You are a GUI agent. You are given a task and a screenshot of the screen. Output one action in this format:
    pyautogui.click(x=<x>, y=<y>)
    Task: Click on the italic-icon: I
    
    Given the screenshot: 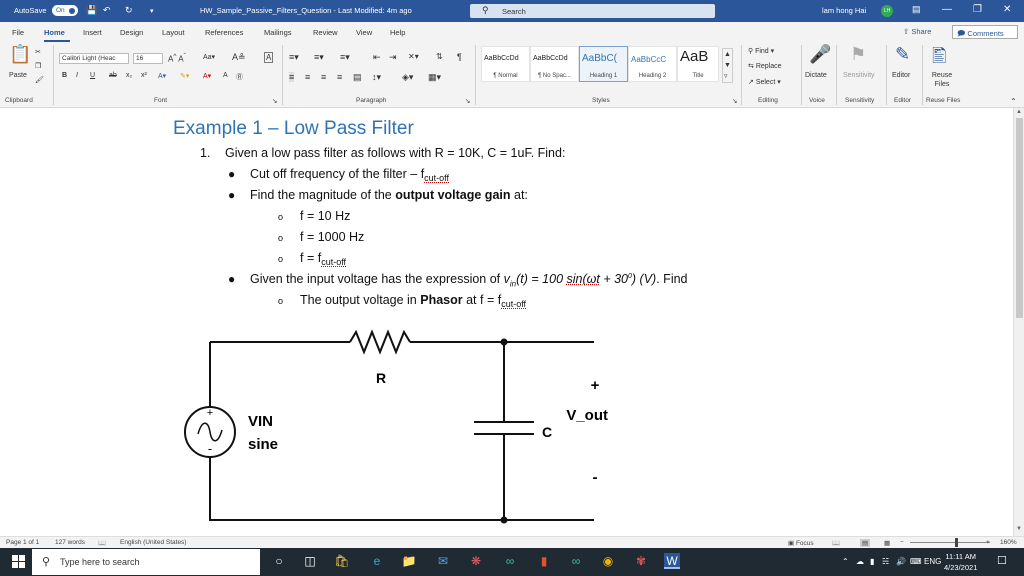 What is the action you would take?
    pyautogui.click(x=77, y=75)
    